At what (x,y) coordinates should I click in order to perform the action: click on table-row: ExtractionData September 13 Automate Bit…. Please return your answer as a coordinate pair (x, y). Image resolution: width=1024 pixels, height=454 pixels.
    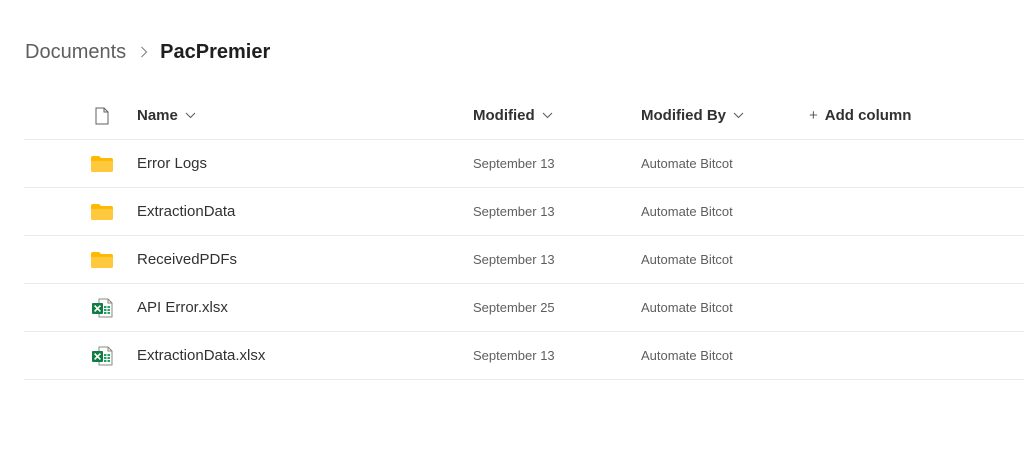
    Looking at the image, I should click on (524, 212).